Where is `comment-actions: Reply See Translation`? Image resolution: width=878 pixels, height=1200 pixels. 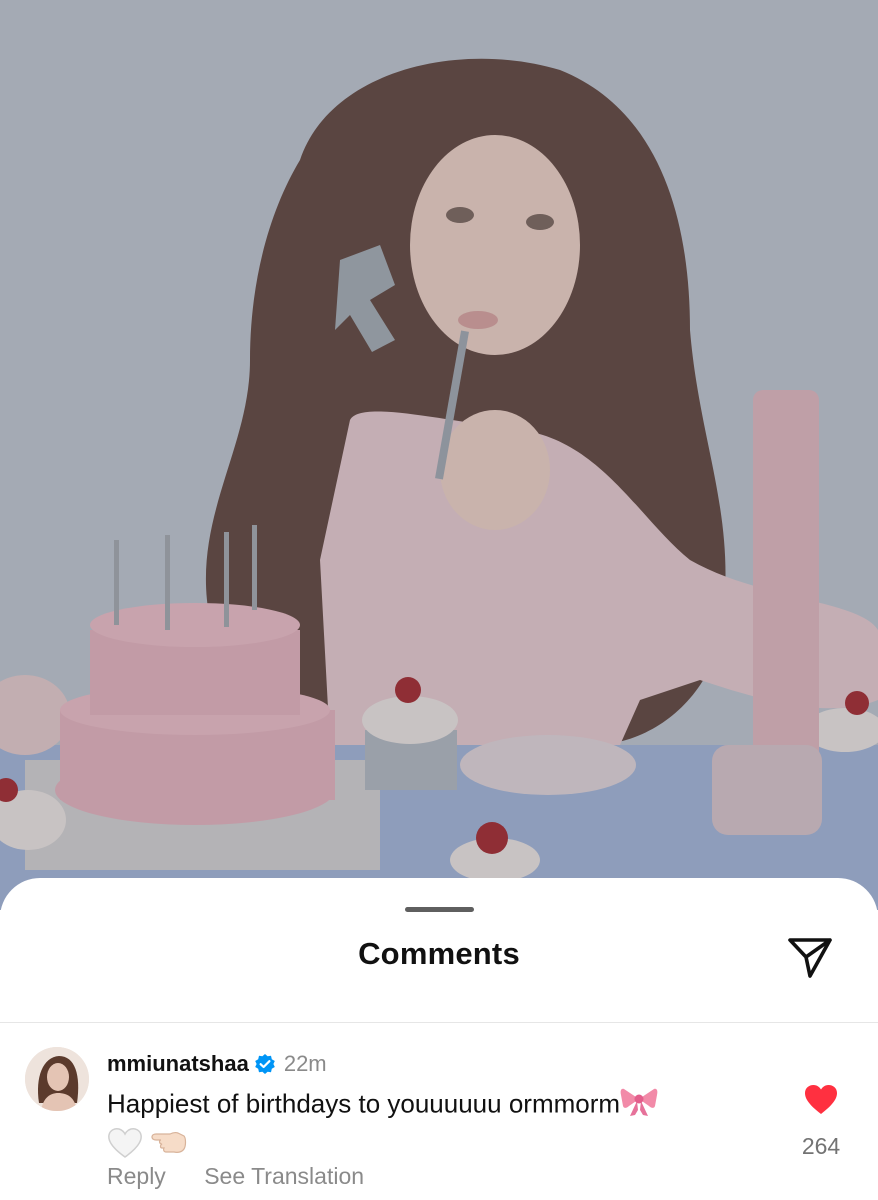 comment-actions: Reply See Translation is located at coordinates (235, 1176).